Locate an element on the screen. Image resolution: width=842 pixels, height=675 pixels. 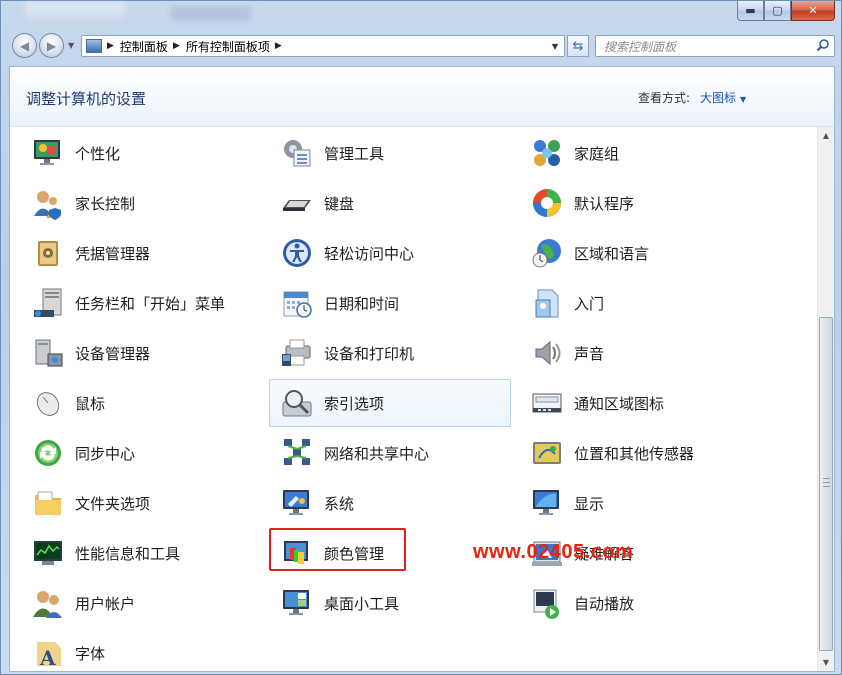
item-label: 系统 is located at coordinates (339, 503).